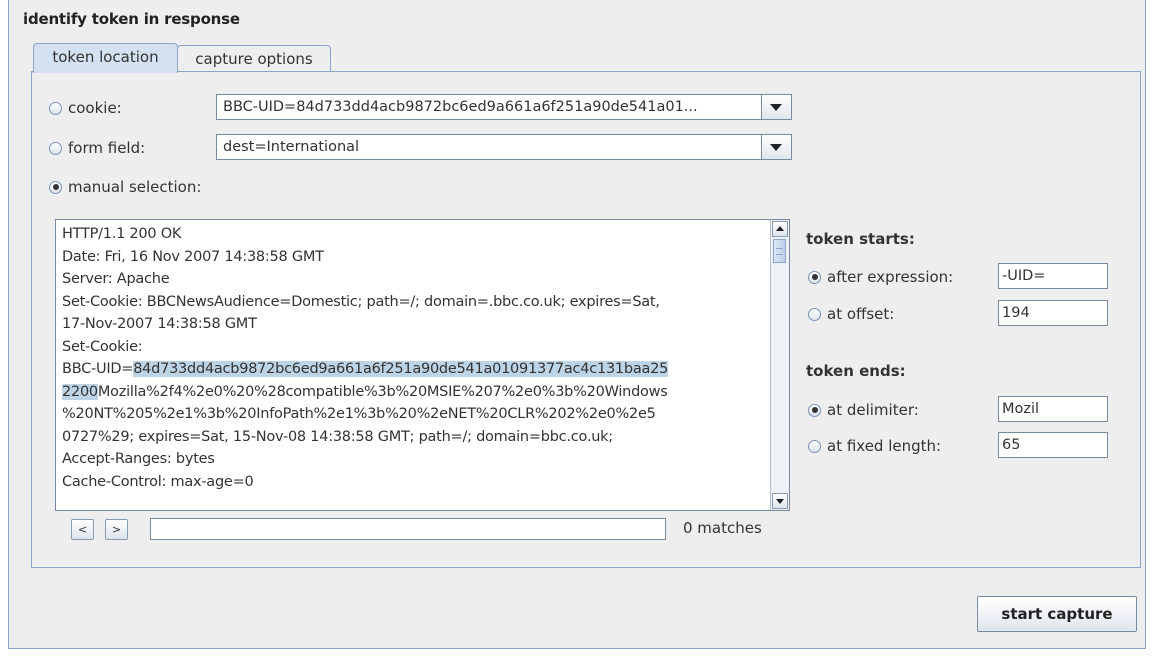  Describe the element at coordinates (158, 481) in the screenshot. I see `response-line: Cache-Control: max-age=0` at that location.